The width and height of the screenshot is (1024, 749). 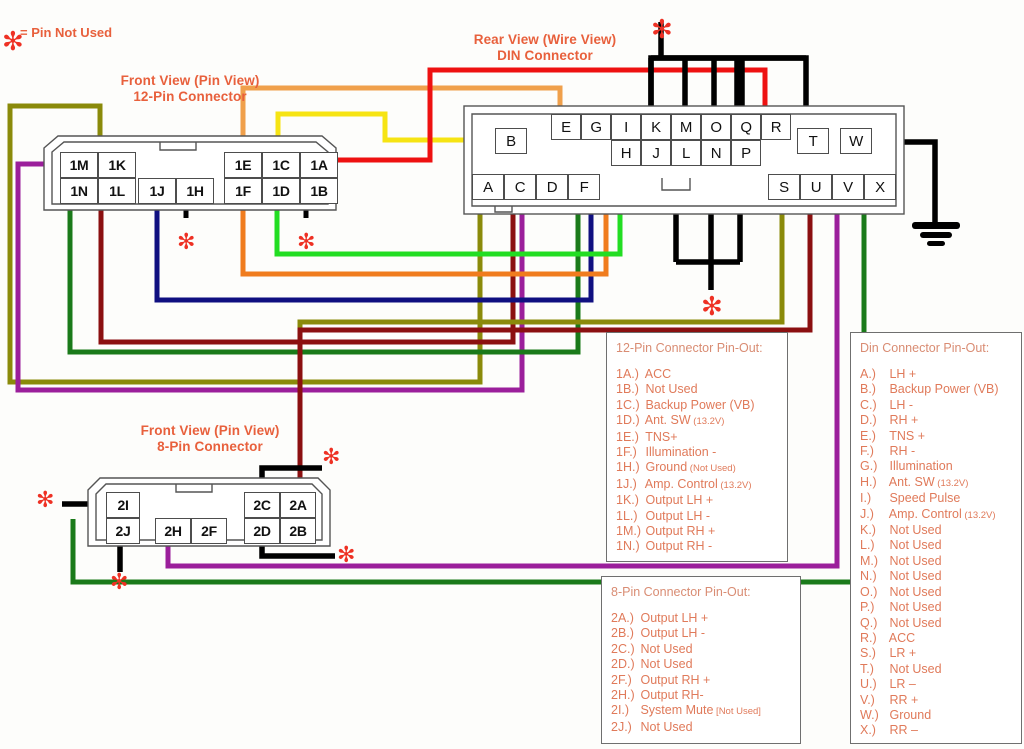 What do you see at coordinates (868, 374) in the screenshot?
I see `pinout-row-key: A.)` at bounding box center [868, 374].